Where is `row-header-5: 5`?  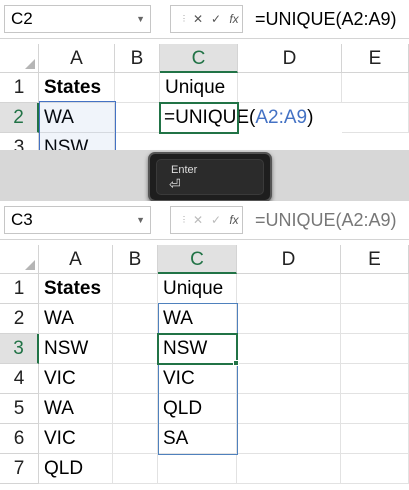
row-header-5: 5 is located at coordinates (19, 409).